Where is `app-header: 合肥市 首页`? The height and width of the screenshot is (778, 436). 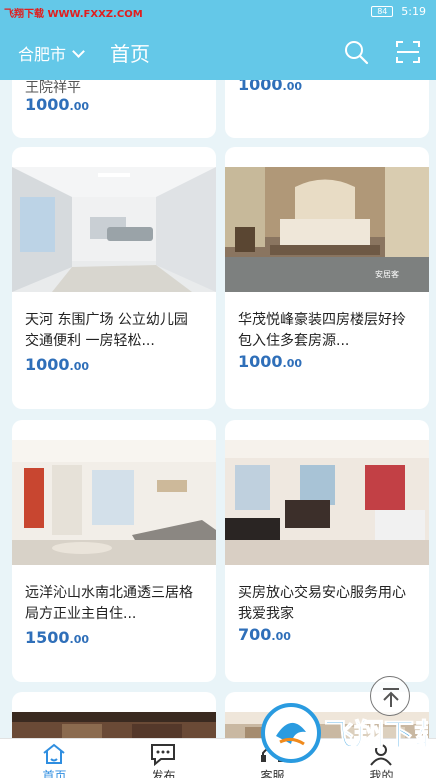
app-header: 合肥市 首页 is located at coordinates (218, 52).